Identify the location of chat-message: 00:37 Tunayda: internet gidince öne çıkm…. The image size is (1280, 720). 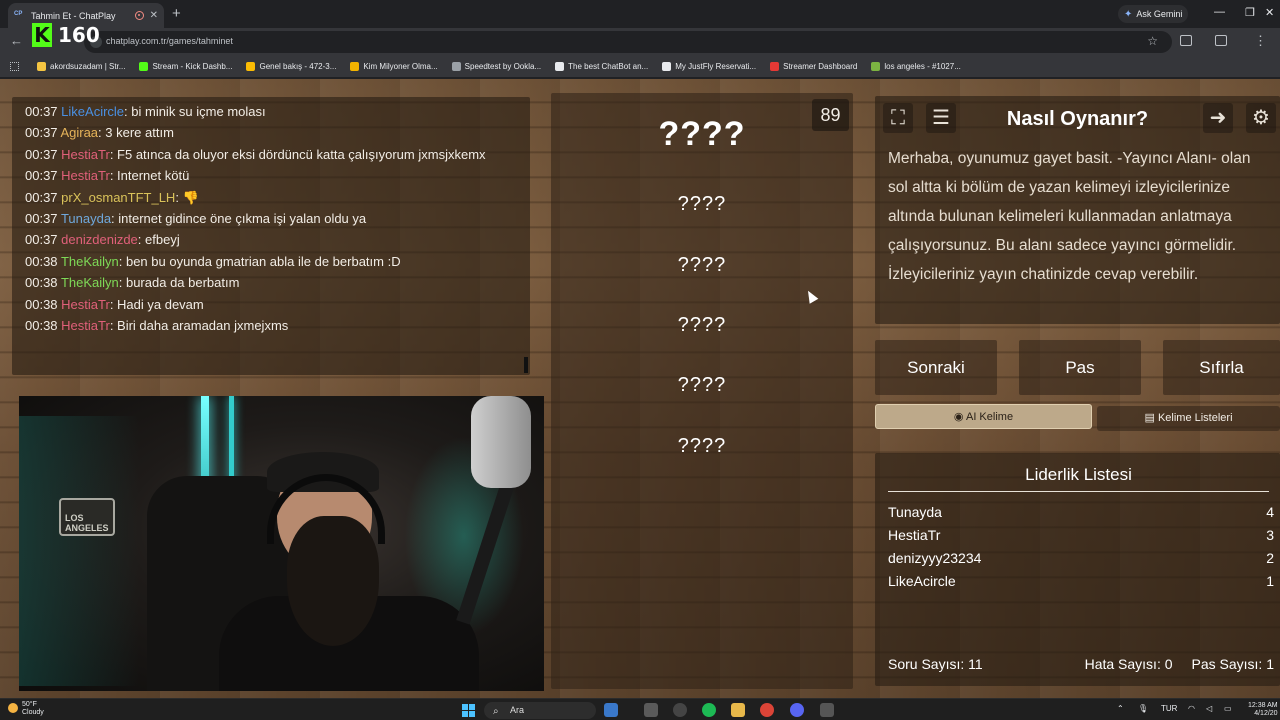
(277, 218).